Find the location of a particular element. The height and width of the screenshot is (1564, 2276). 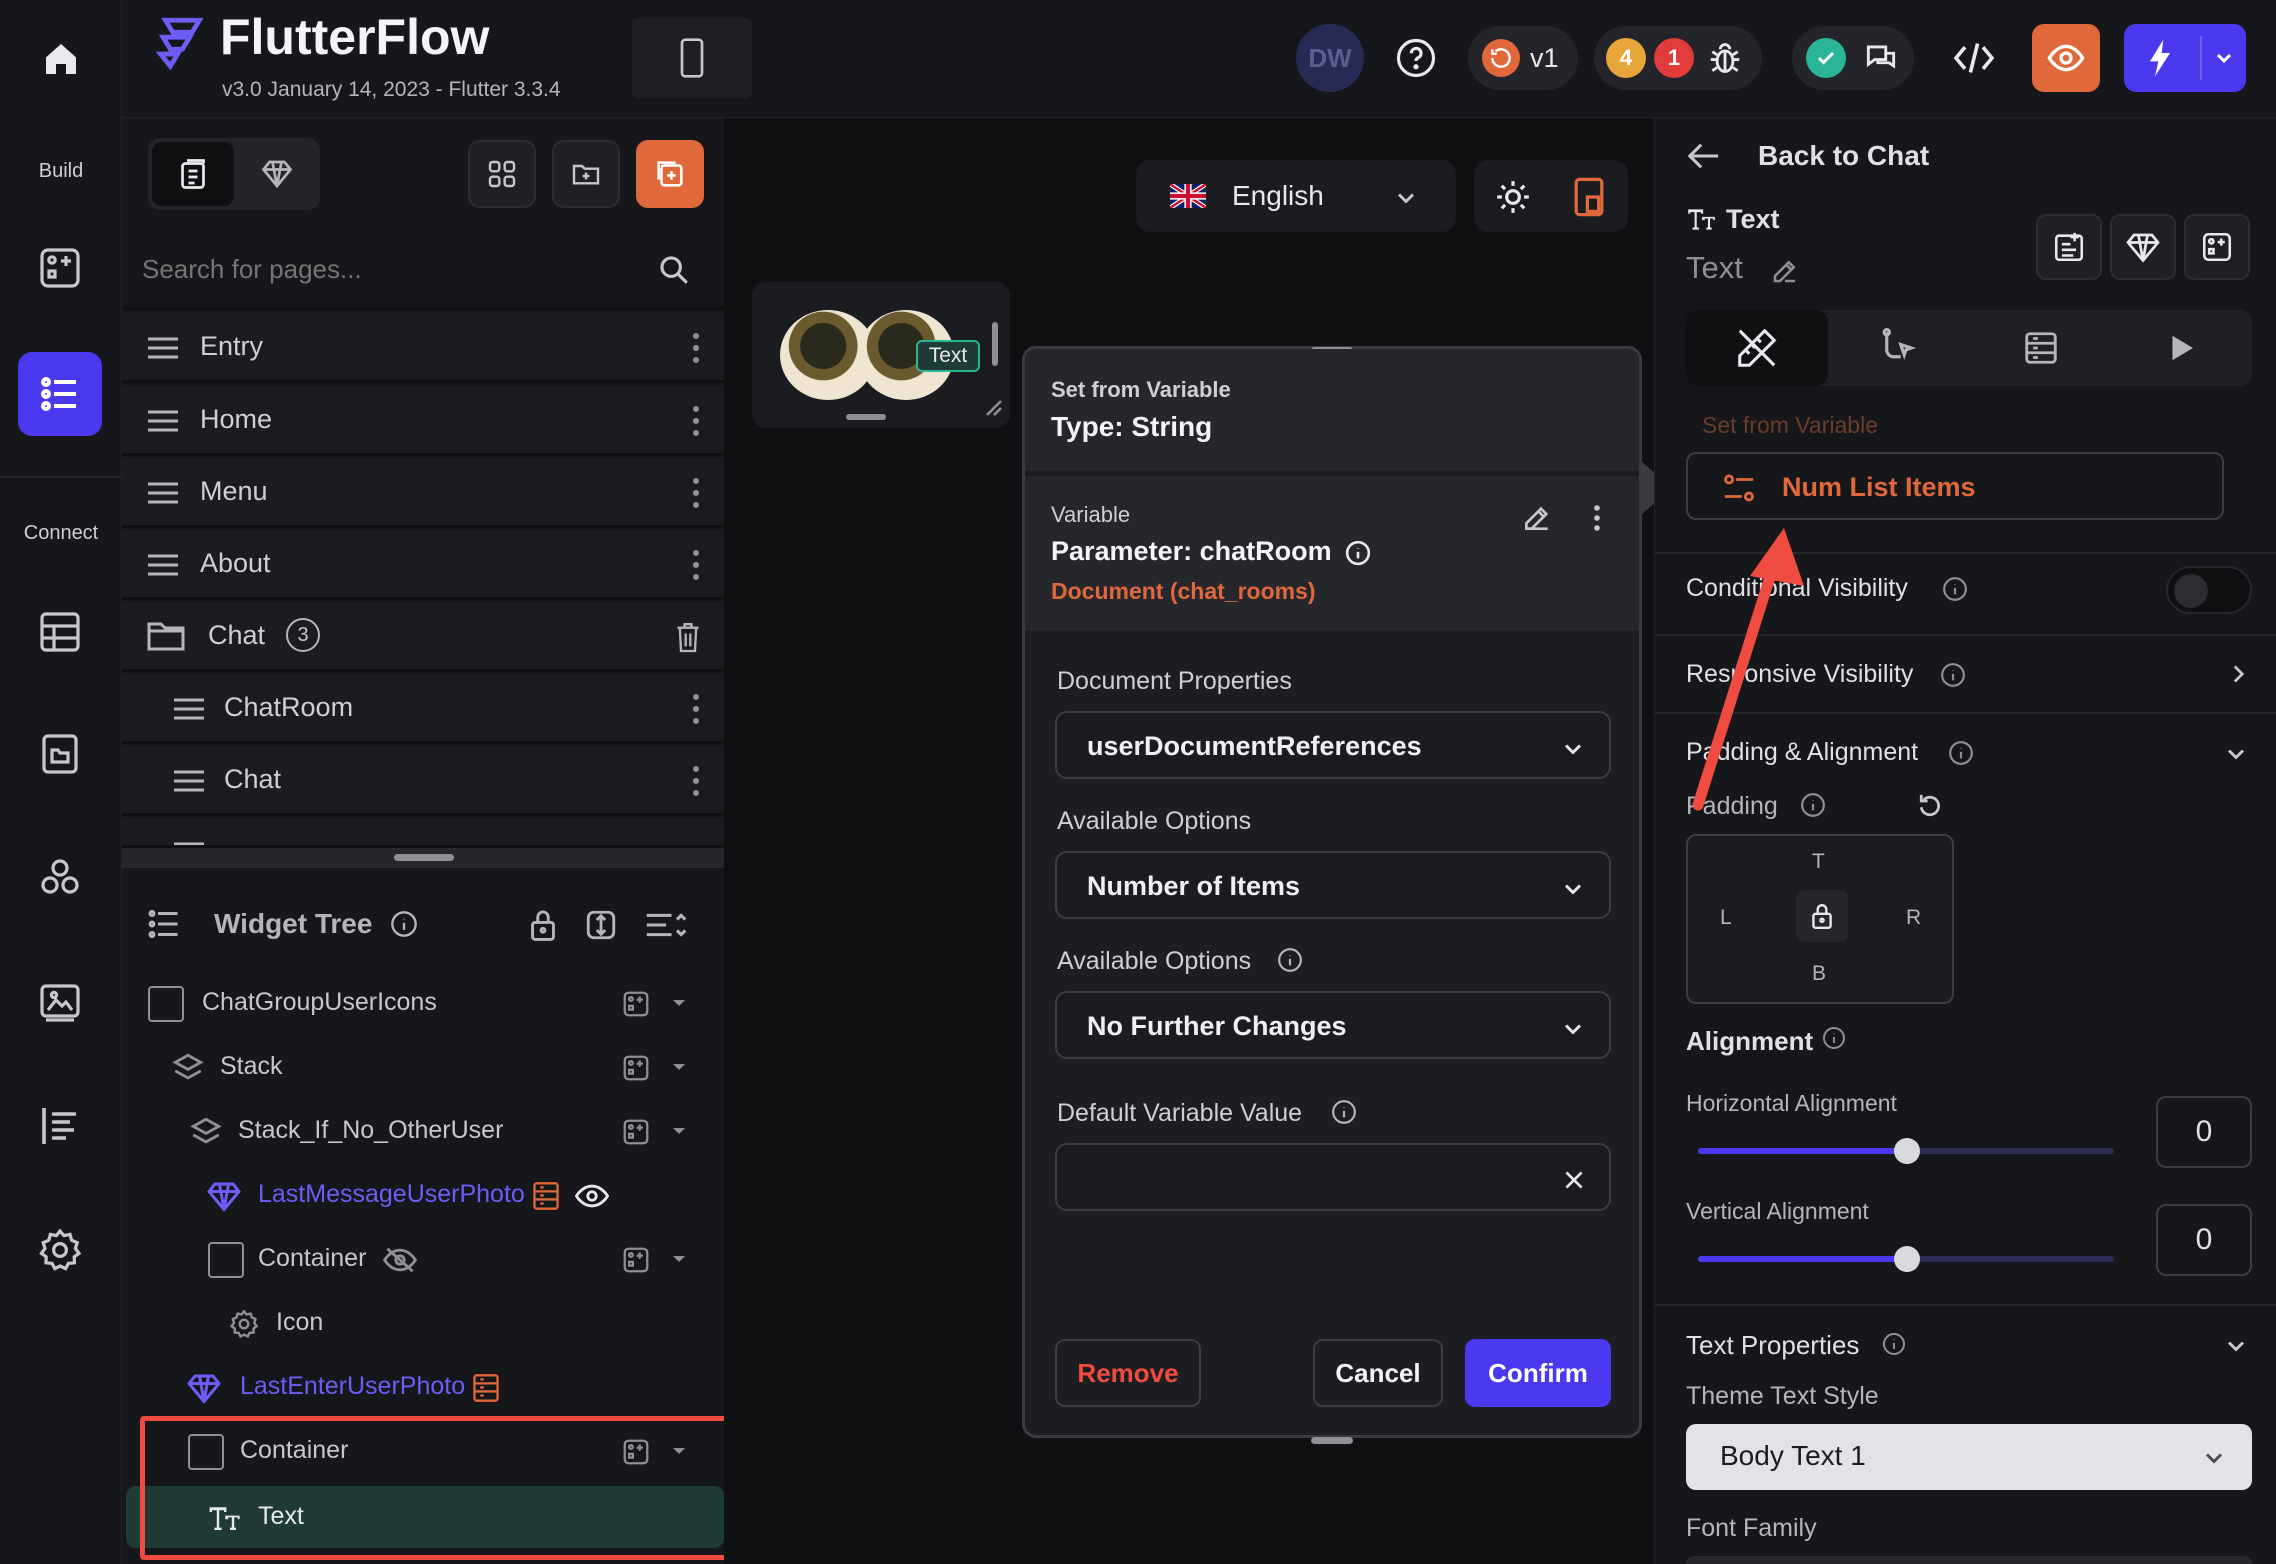

conditional-visibility-toggle is located at coordinates (2209, 590).